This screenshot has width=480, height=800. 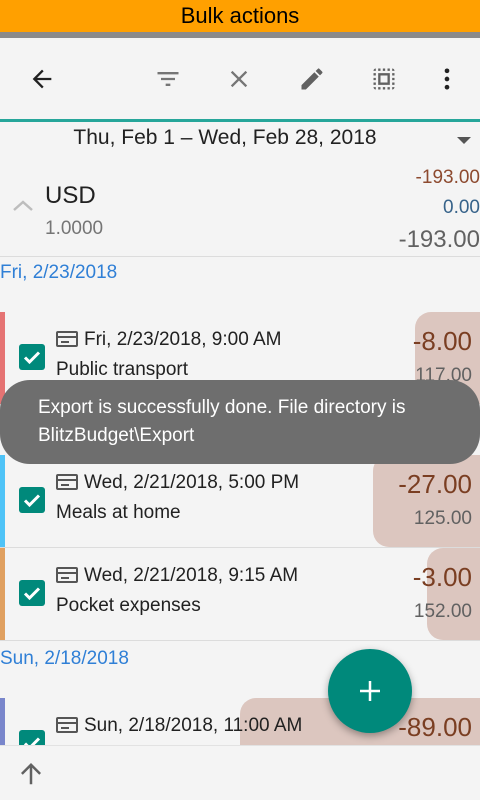 I want to click on currency-total: -193.00, so click(x=439, y=239).